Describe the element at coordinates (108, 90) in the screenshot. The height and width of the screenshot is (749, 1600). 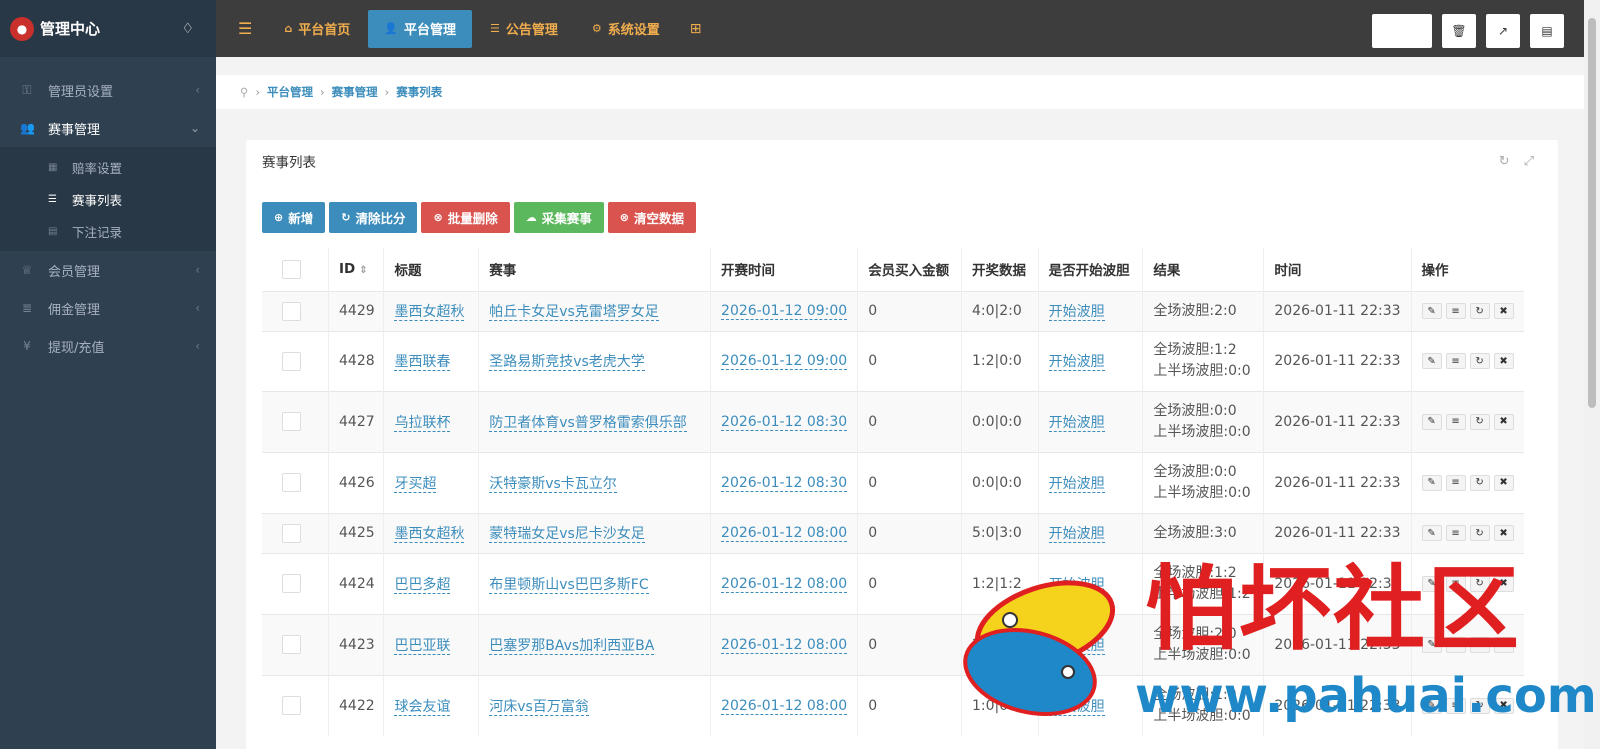
I see `sidebar-item: ⚿ 管理员设置 ‹` at that location.